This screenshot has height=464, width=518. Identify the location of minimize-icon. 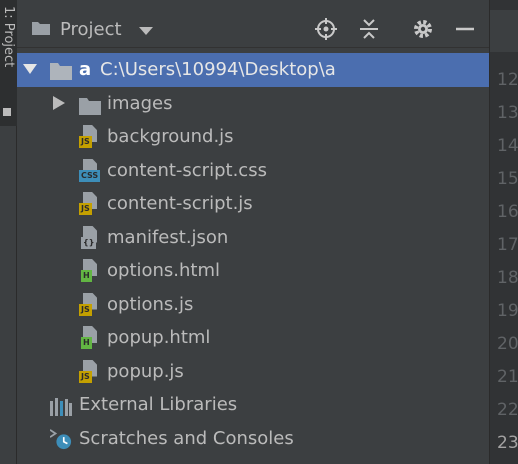
(465, 29).